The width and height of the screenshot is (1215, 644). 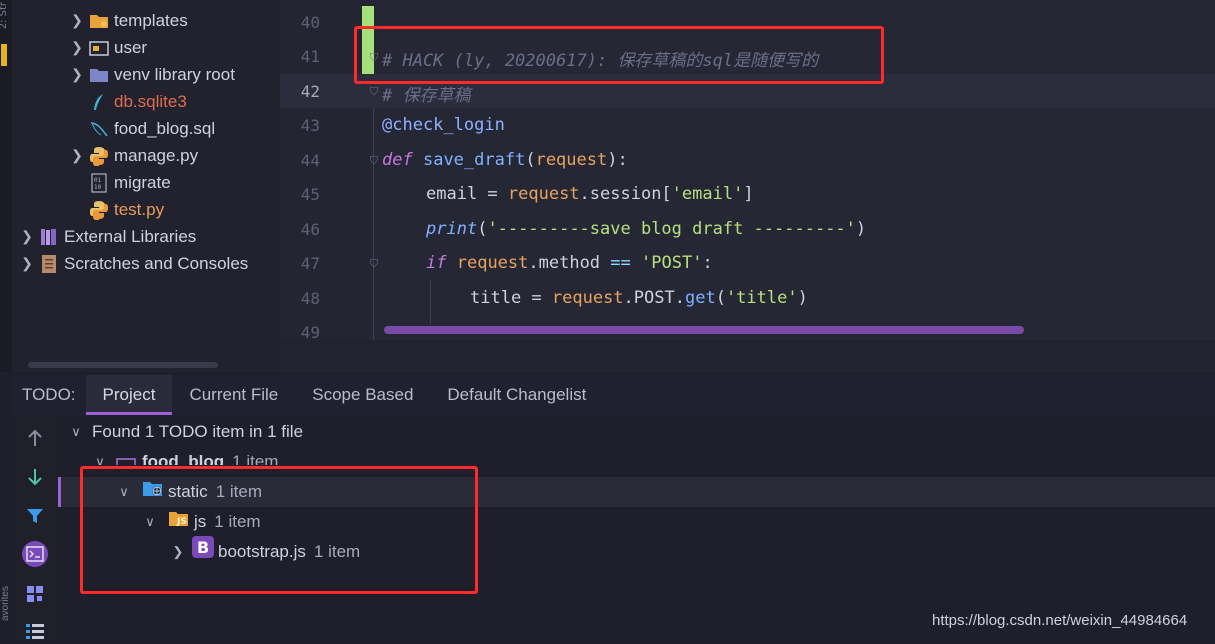 I want to click on code-token: .session[, so click(x=625, y=194).